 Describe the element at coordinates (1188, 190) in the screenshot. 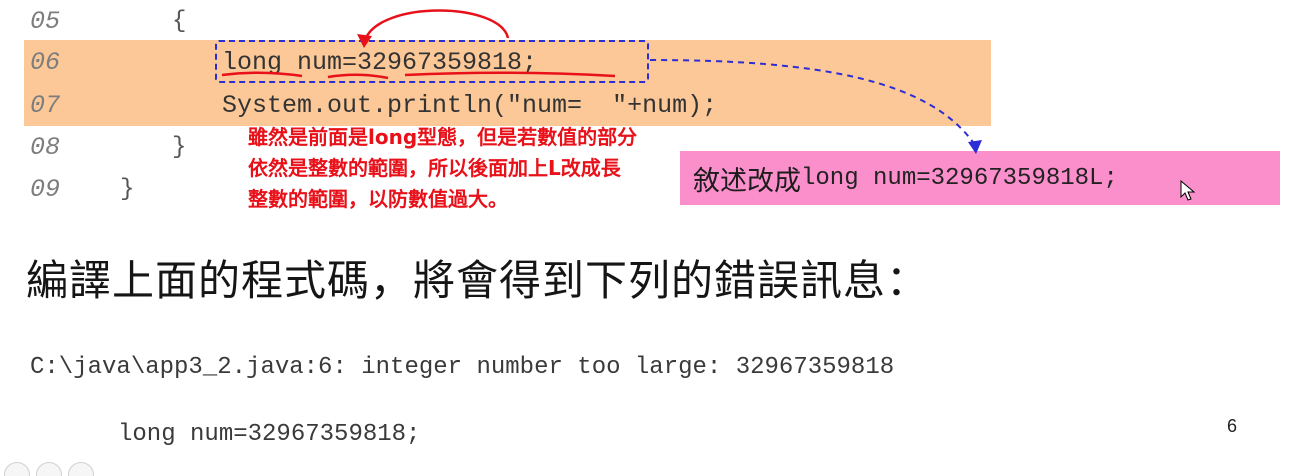

I see `mouse-pointer-icon` at that location.